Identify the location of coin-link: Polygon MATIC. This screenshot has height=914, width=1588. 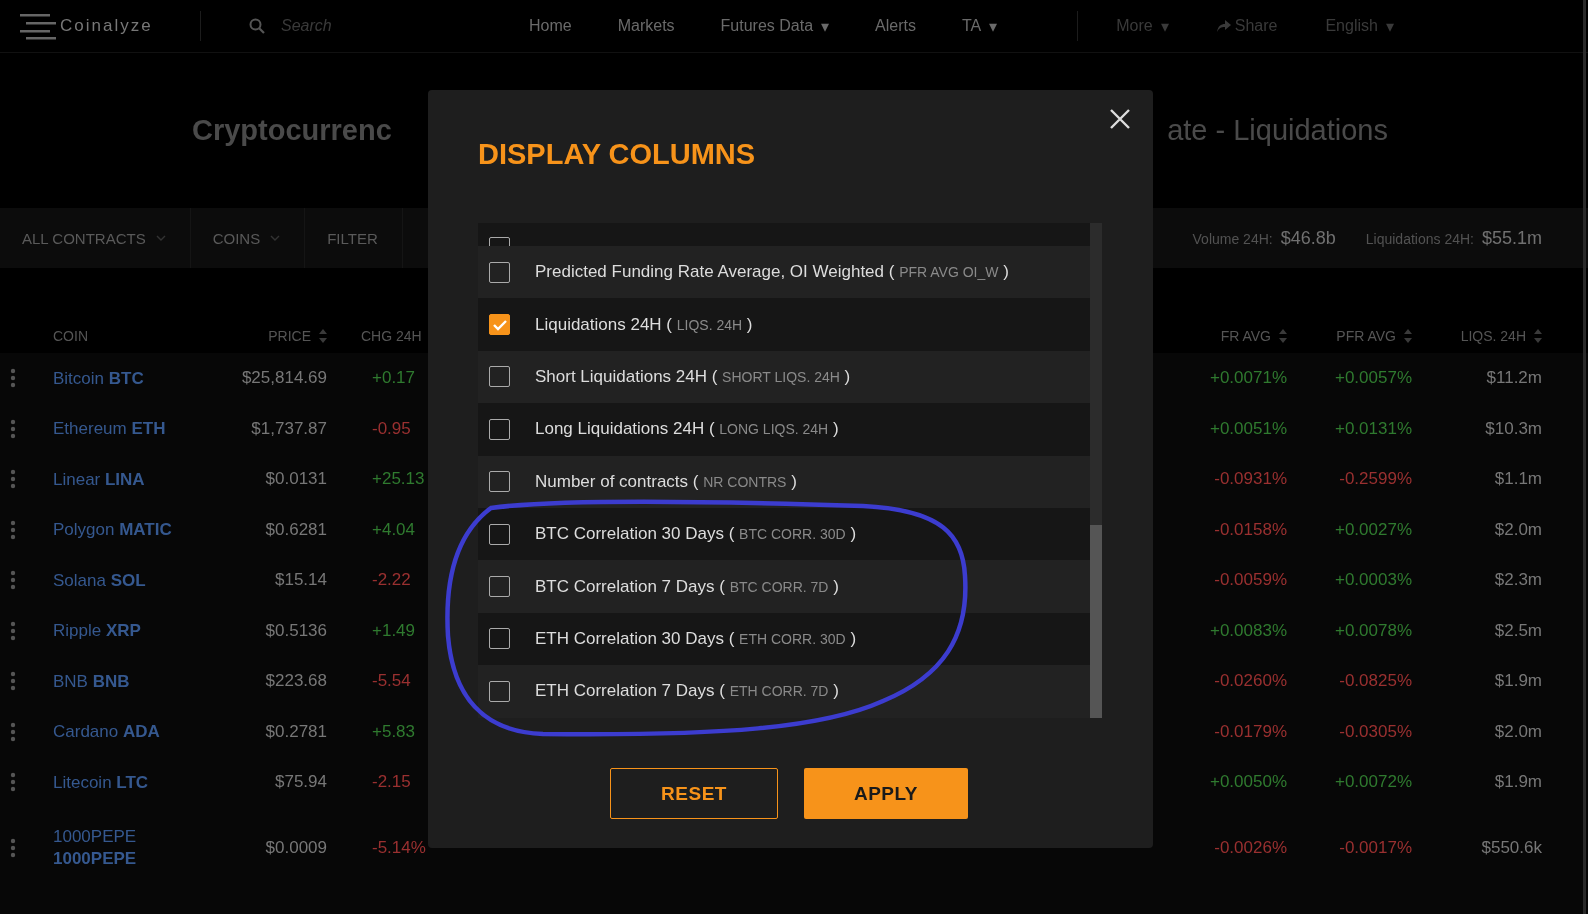
(112, 530).